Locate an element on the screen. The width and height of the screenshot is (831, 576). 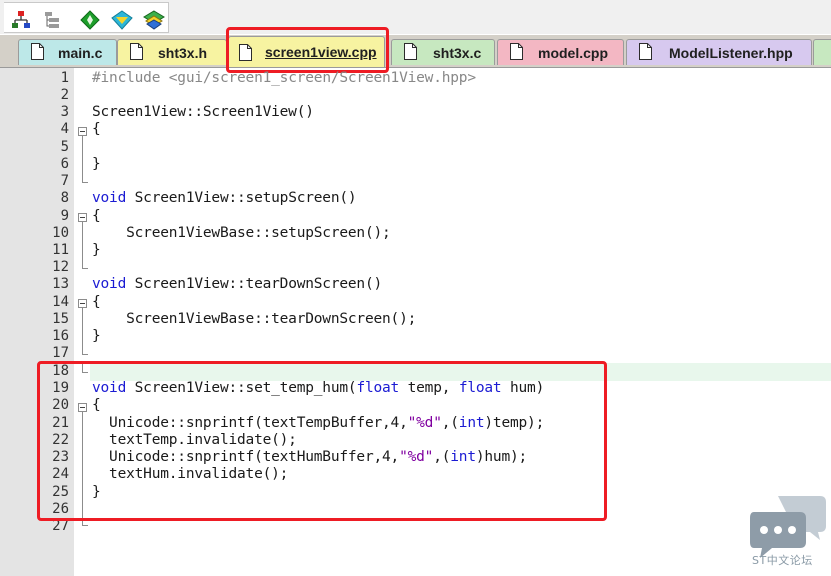
line-number: 13 is located at coordinates (60, 284).